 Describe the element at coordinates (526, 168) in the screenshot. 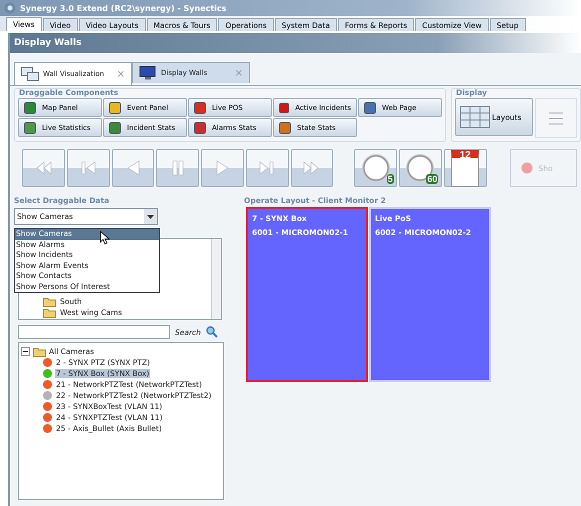

I see `dot-icon` at that location.